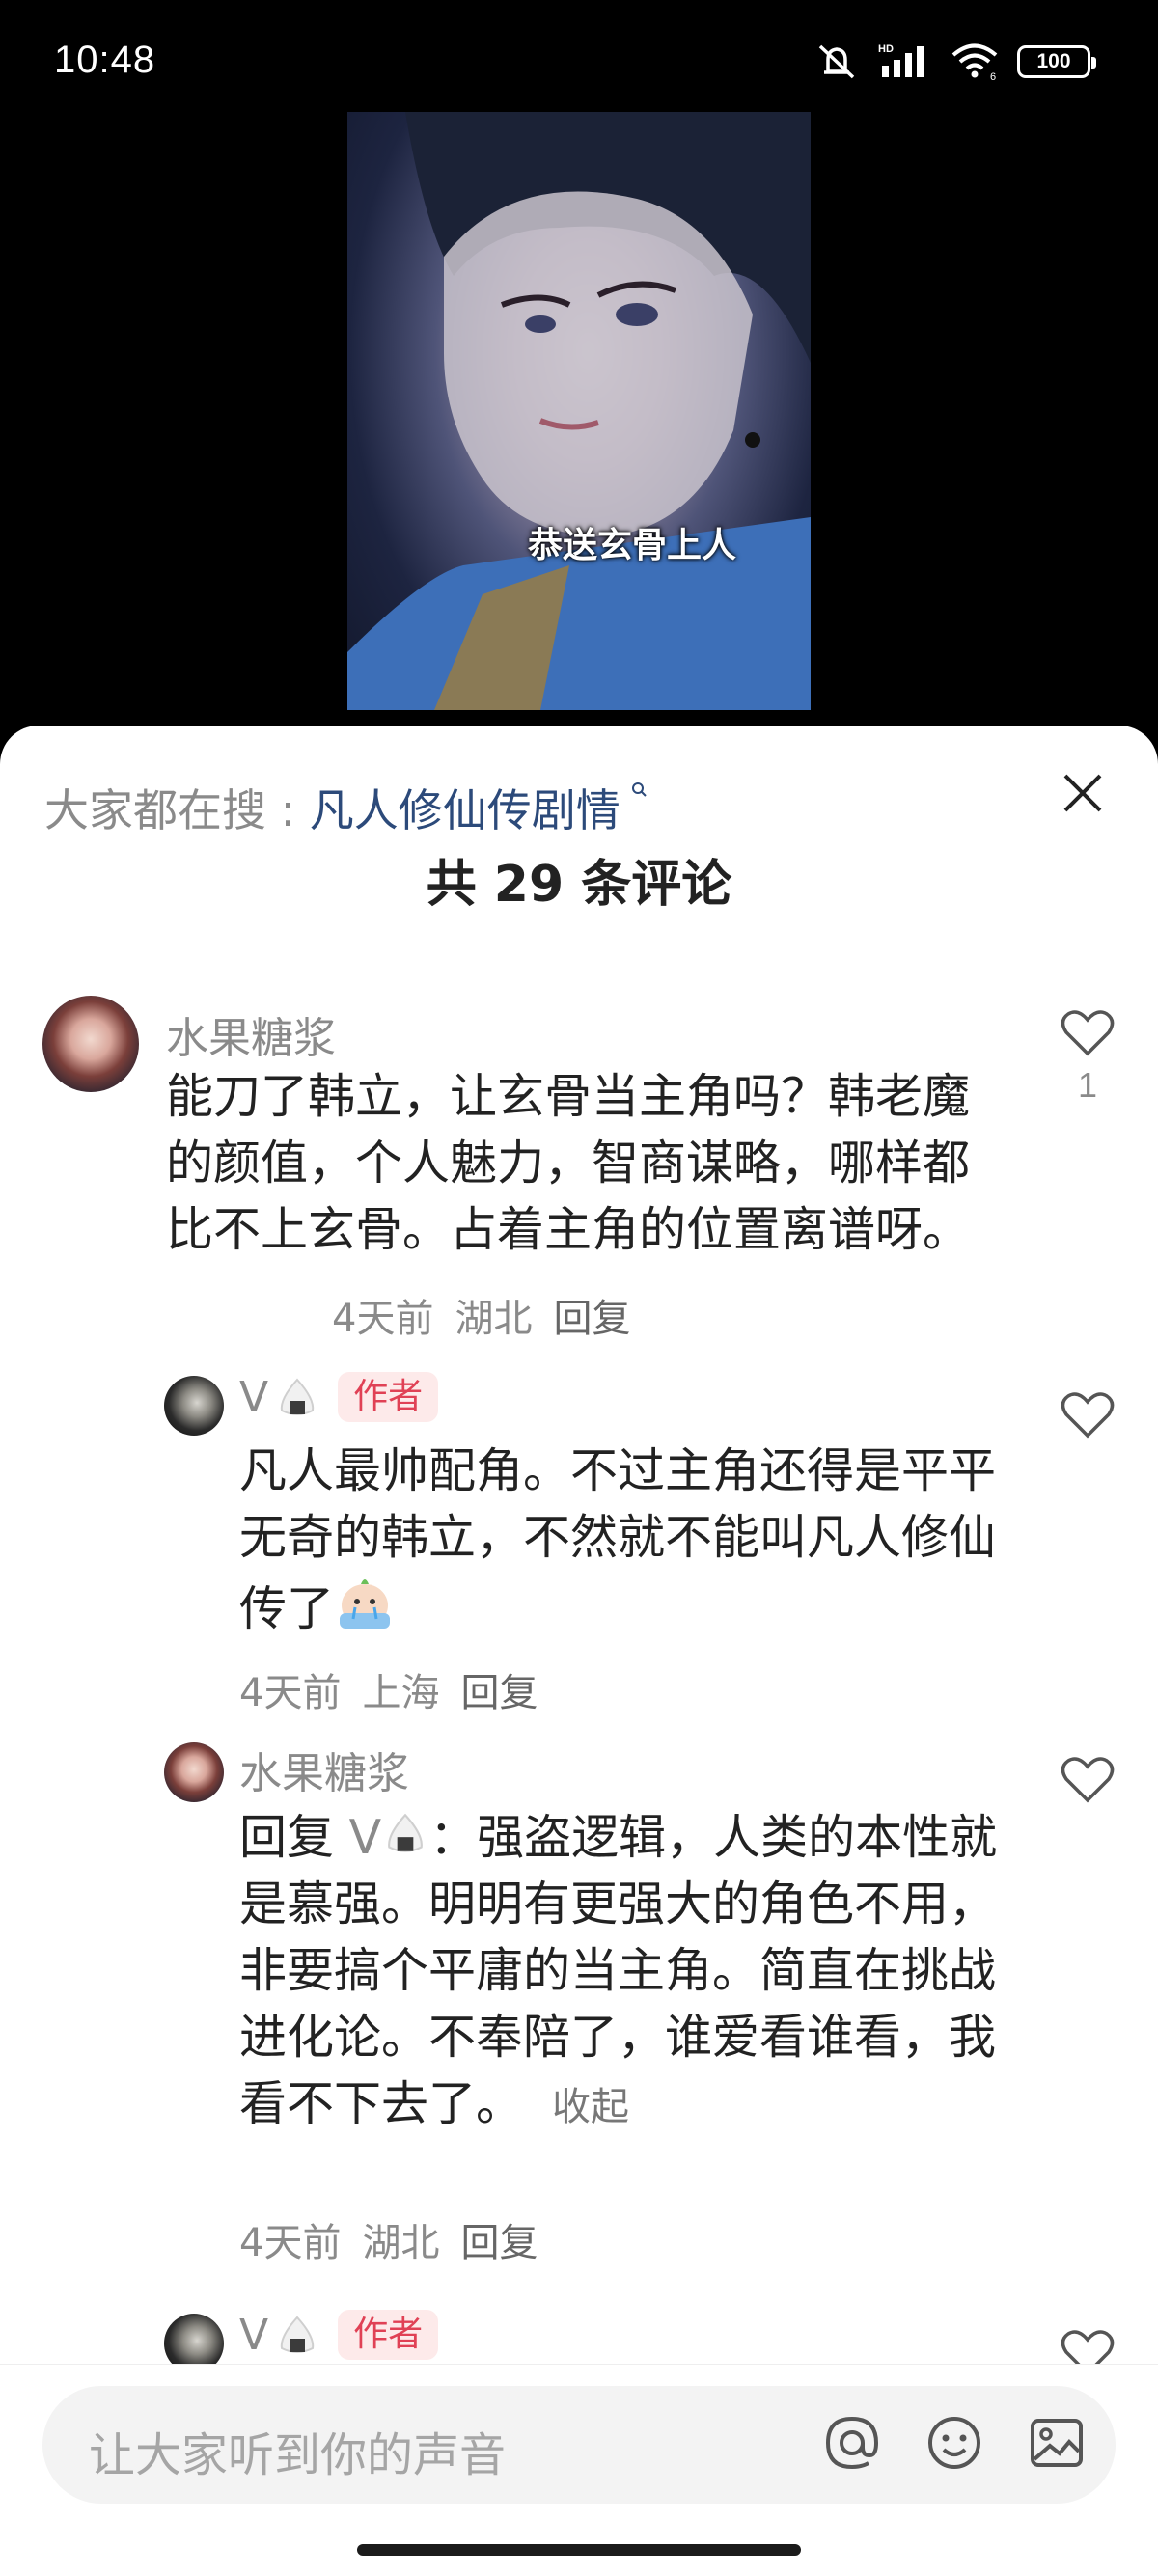  I want to click on status-bar: 10:48 HD 6 100, so click(579, 48).